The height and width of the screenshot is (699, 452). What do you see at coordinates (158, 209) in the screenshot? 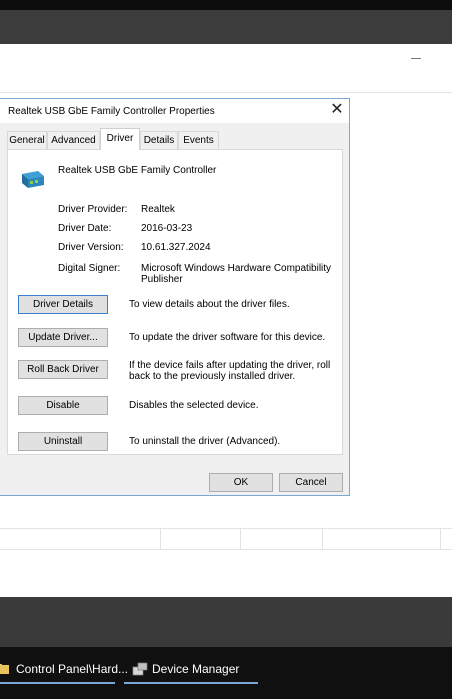
I see `driver-provider-value: Realtek` at bounding box center [158, 209].